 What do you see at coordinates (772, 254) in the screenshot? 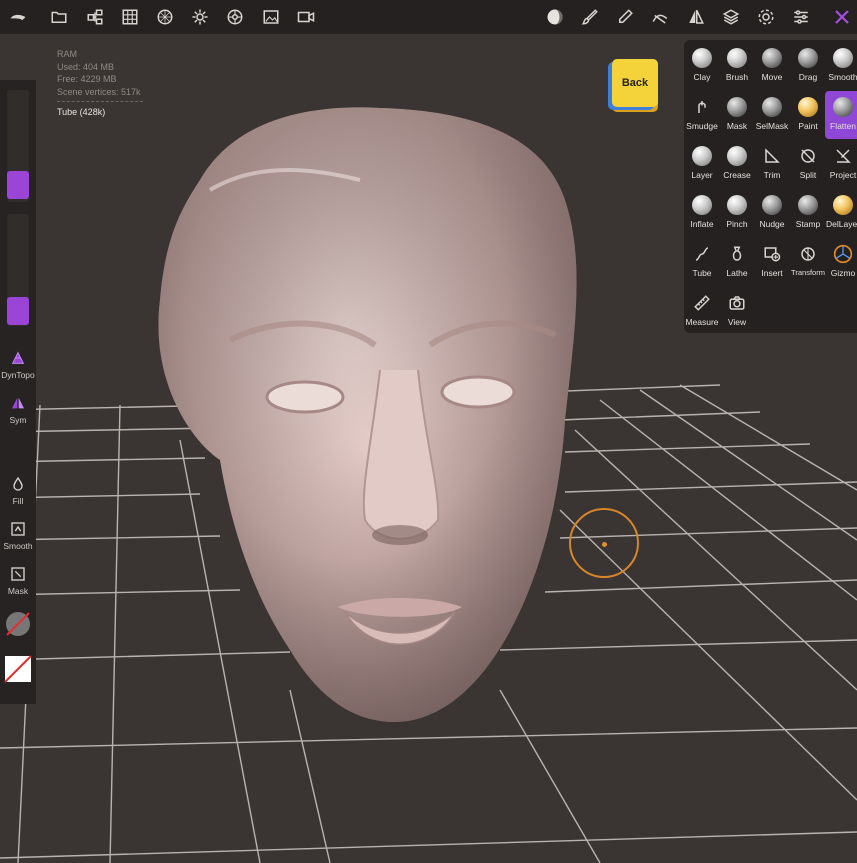
I see `insert-icon` at bounding box center [772, 254].